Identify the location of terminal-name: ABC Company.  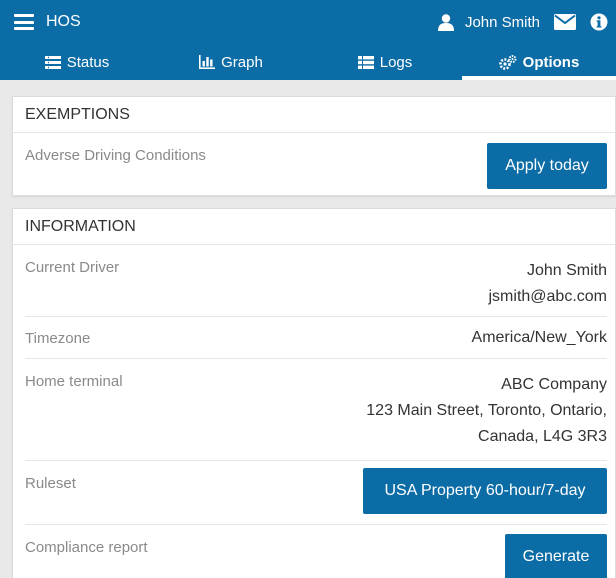
(554, 384).